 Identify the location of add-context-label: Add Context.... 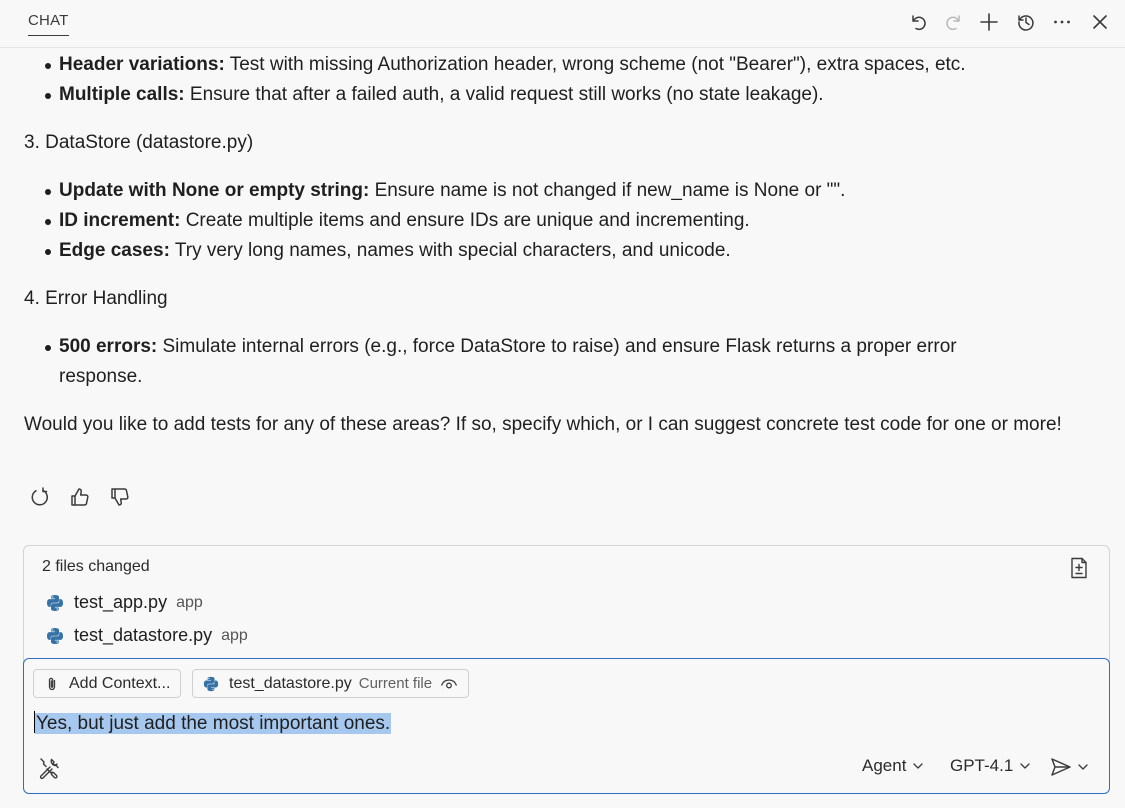
(120, 683).